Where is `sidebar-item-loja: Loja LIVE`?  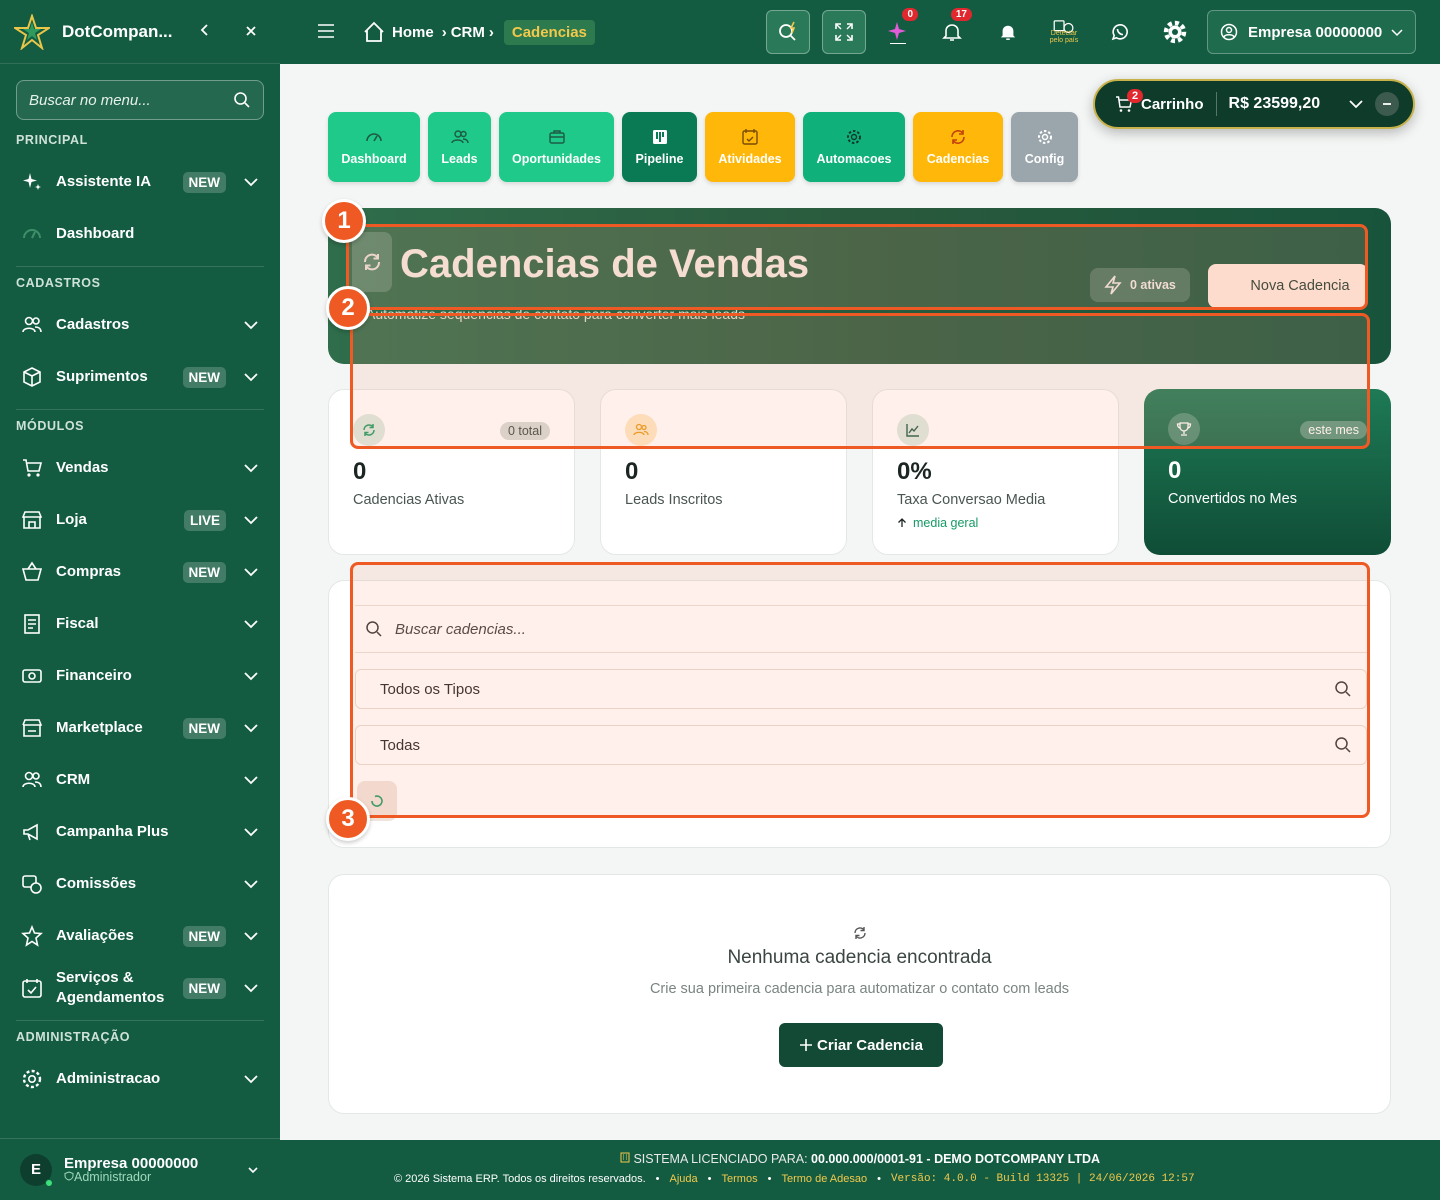 sidebar-item-loja: Loja LIVE is located at coordinates (140, 520).